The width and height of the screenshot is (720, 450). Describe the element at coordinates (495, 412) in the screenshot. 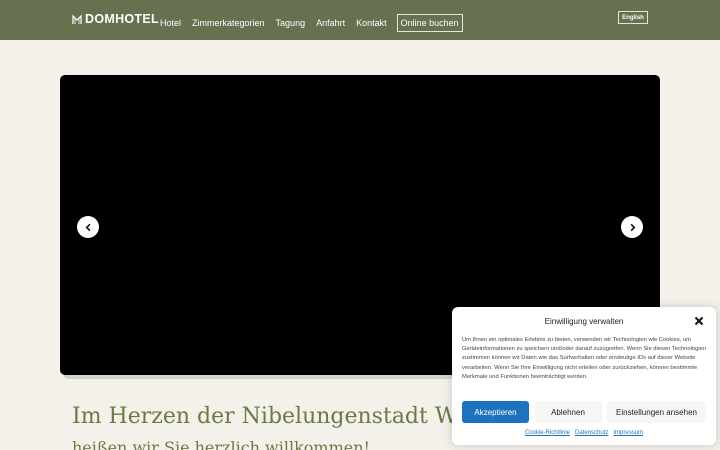

I see `accept-button: Akzeptieren` at that location.